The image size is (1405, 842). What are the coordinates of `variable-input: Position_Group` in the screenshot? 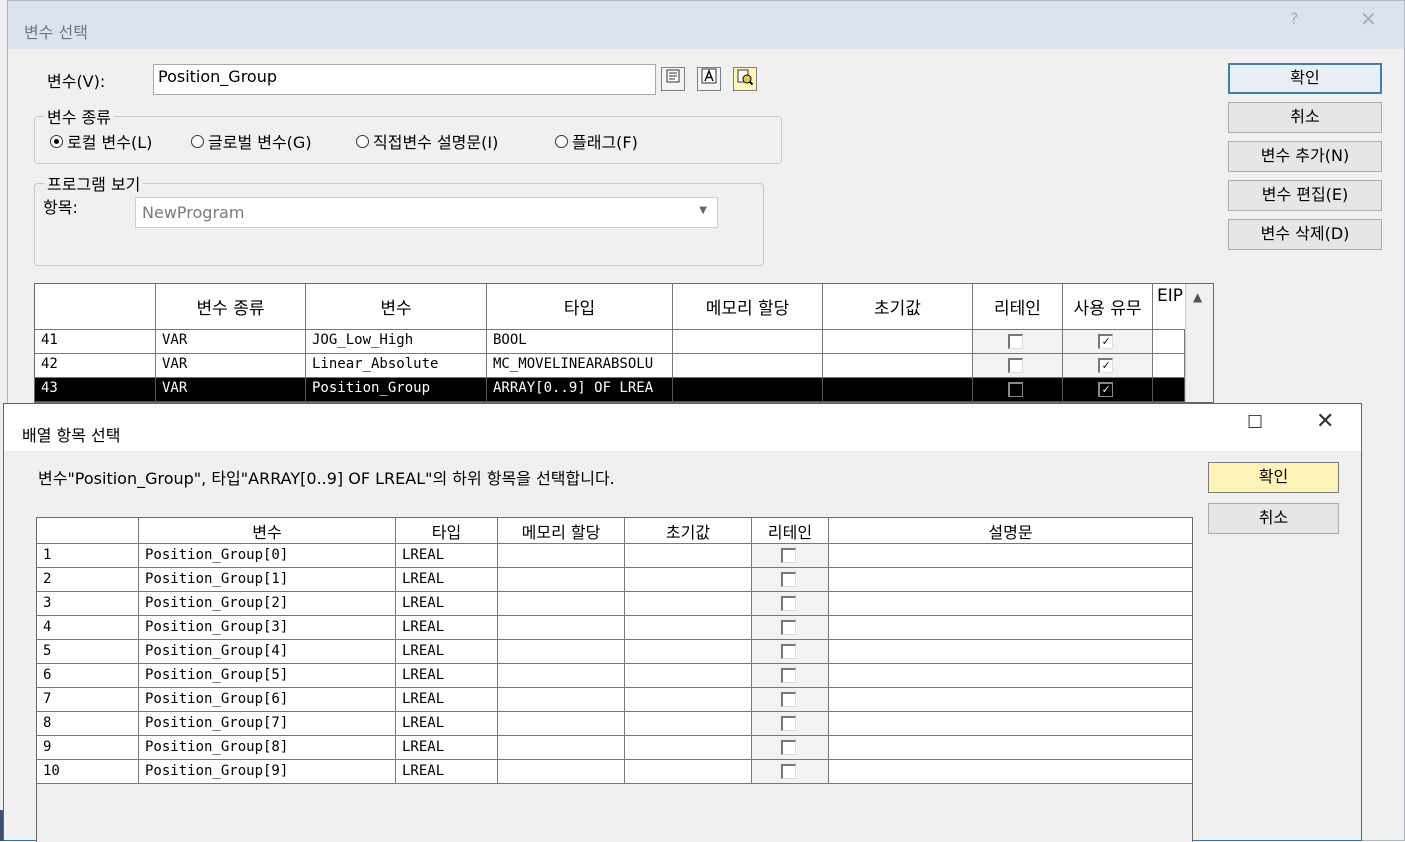 It's located at (404, 79).